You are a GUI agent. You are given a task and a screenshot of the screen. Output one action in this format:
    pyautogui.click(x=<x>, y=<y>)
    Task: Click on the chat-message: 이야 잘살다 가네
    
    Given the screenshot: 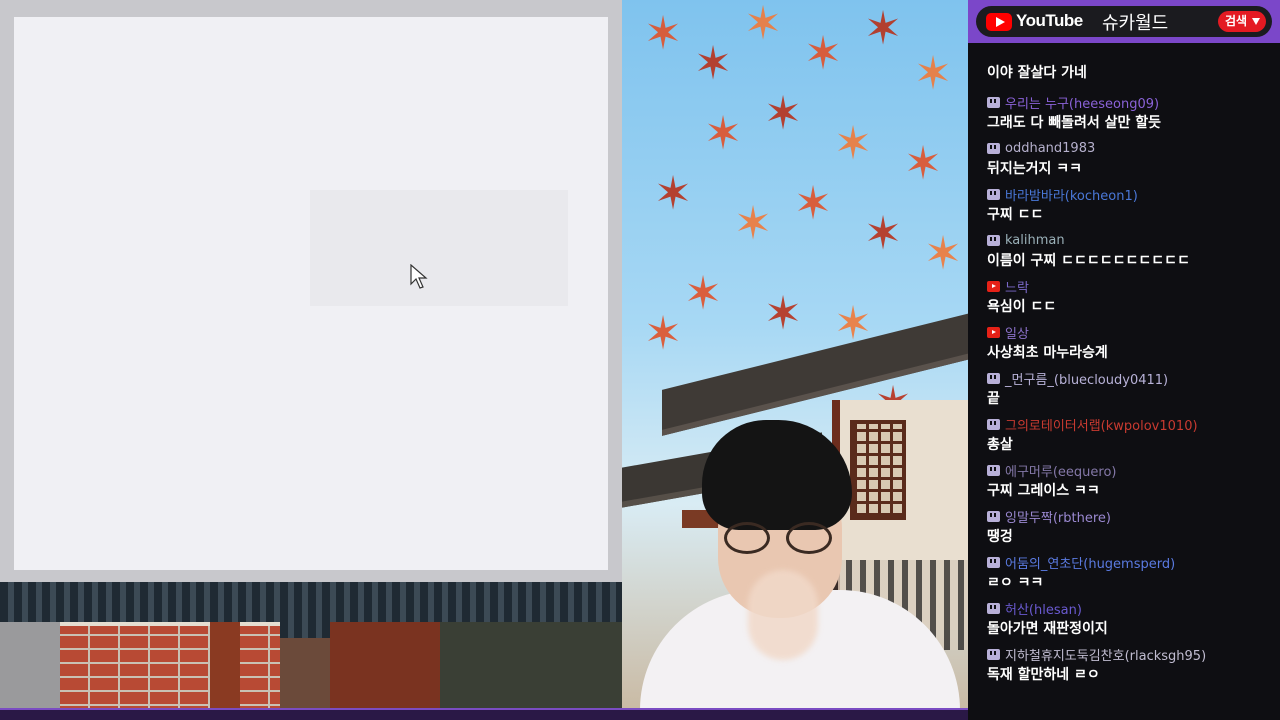 What is the action you would take?
    pyautogui.click(x=1132, y=63)
    